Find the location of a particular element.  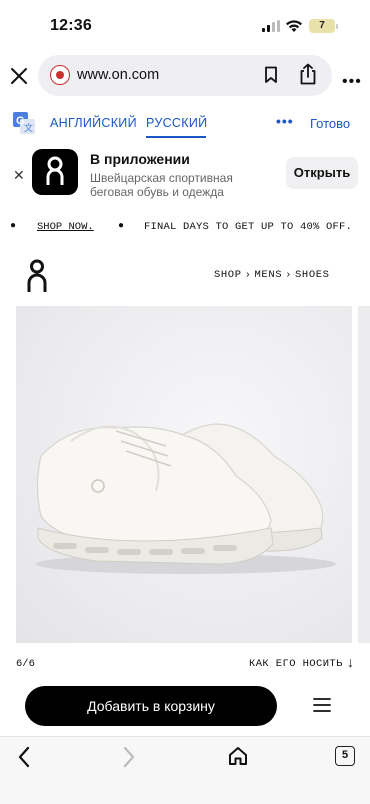

next-product-image-peek is located at coordinates (364, 474).